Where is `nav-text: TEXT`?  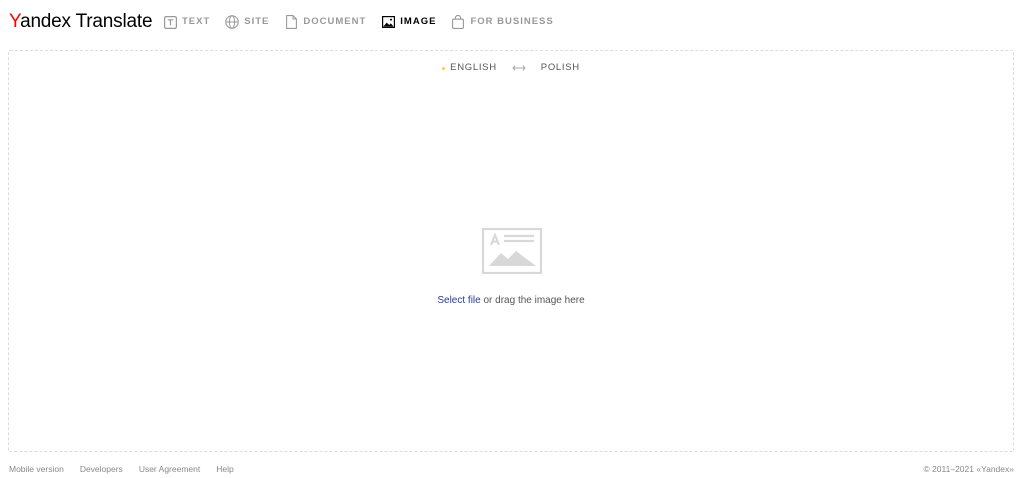 nav-text: TEXT is located at coordinates (186, 22).